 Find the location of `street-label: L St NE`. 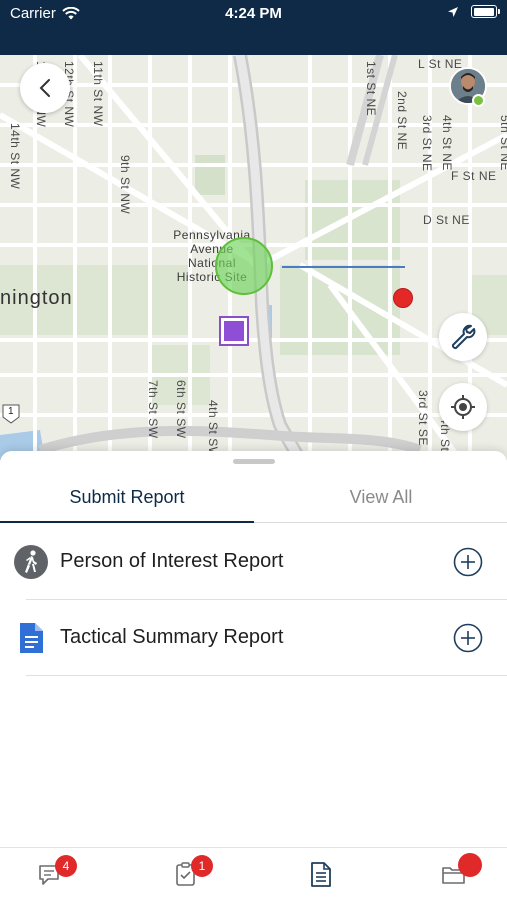

street-label: L St NE is located at coordinates (440, 64).